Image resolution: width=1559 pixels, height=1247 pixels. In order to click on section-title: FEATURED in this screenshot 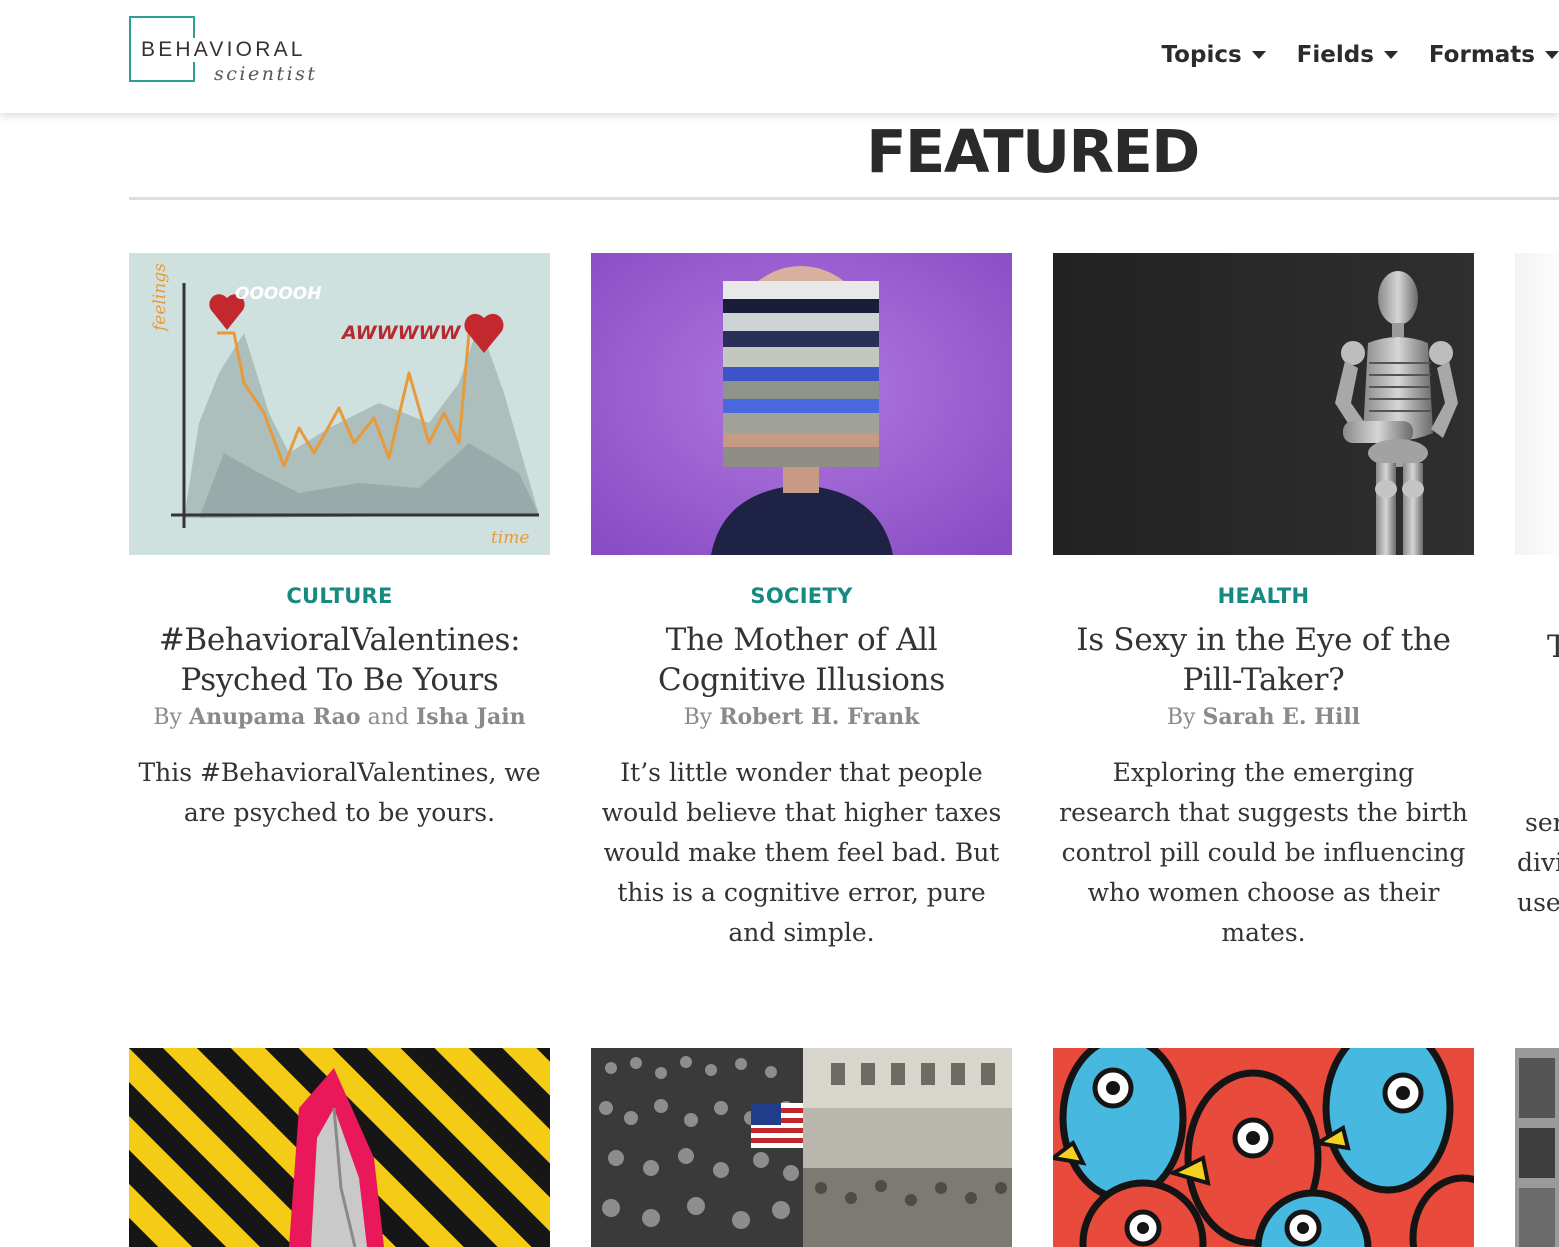, I will do `click(1033, 151)`.